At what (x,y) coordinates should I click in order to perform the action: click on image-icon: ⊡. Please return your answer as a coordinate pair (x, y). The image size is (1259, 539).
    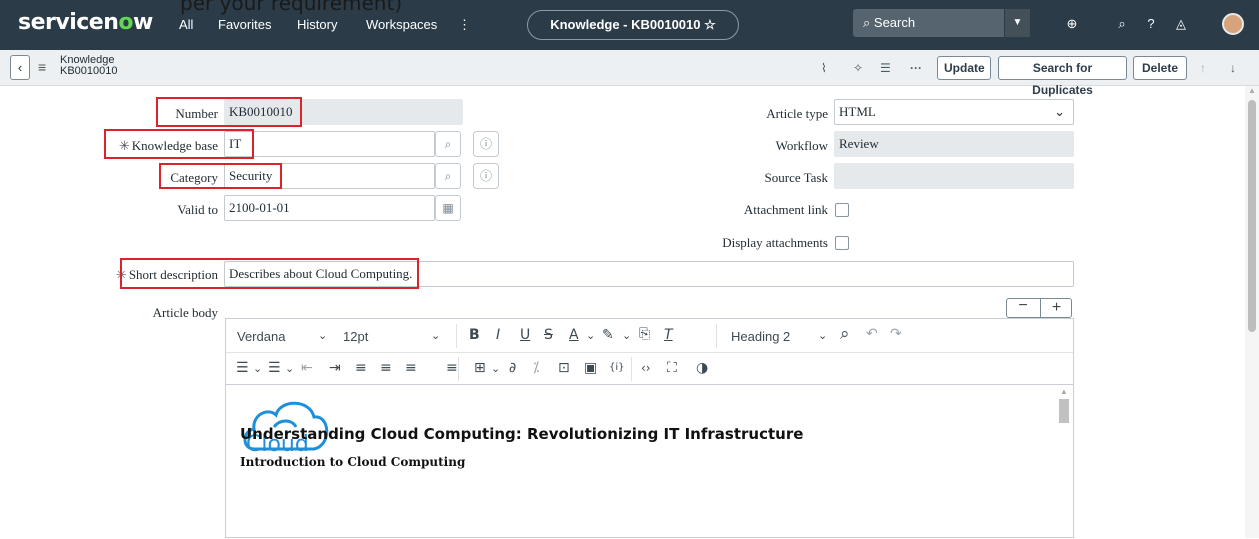
    Looking at the image, I should click on (564, 368).